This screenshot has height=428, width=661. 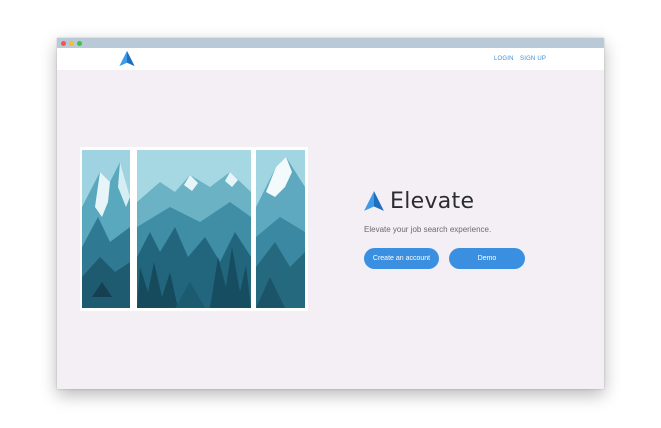 I want to click on mountain-illustration, so click(x=194, y=229).